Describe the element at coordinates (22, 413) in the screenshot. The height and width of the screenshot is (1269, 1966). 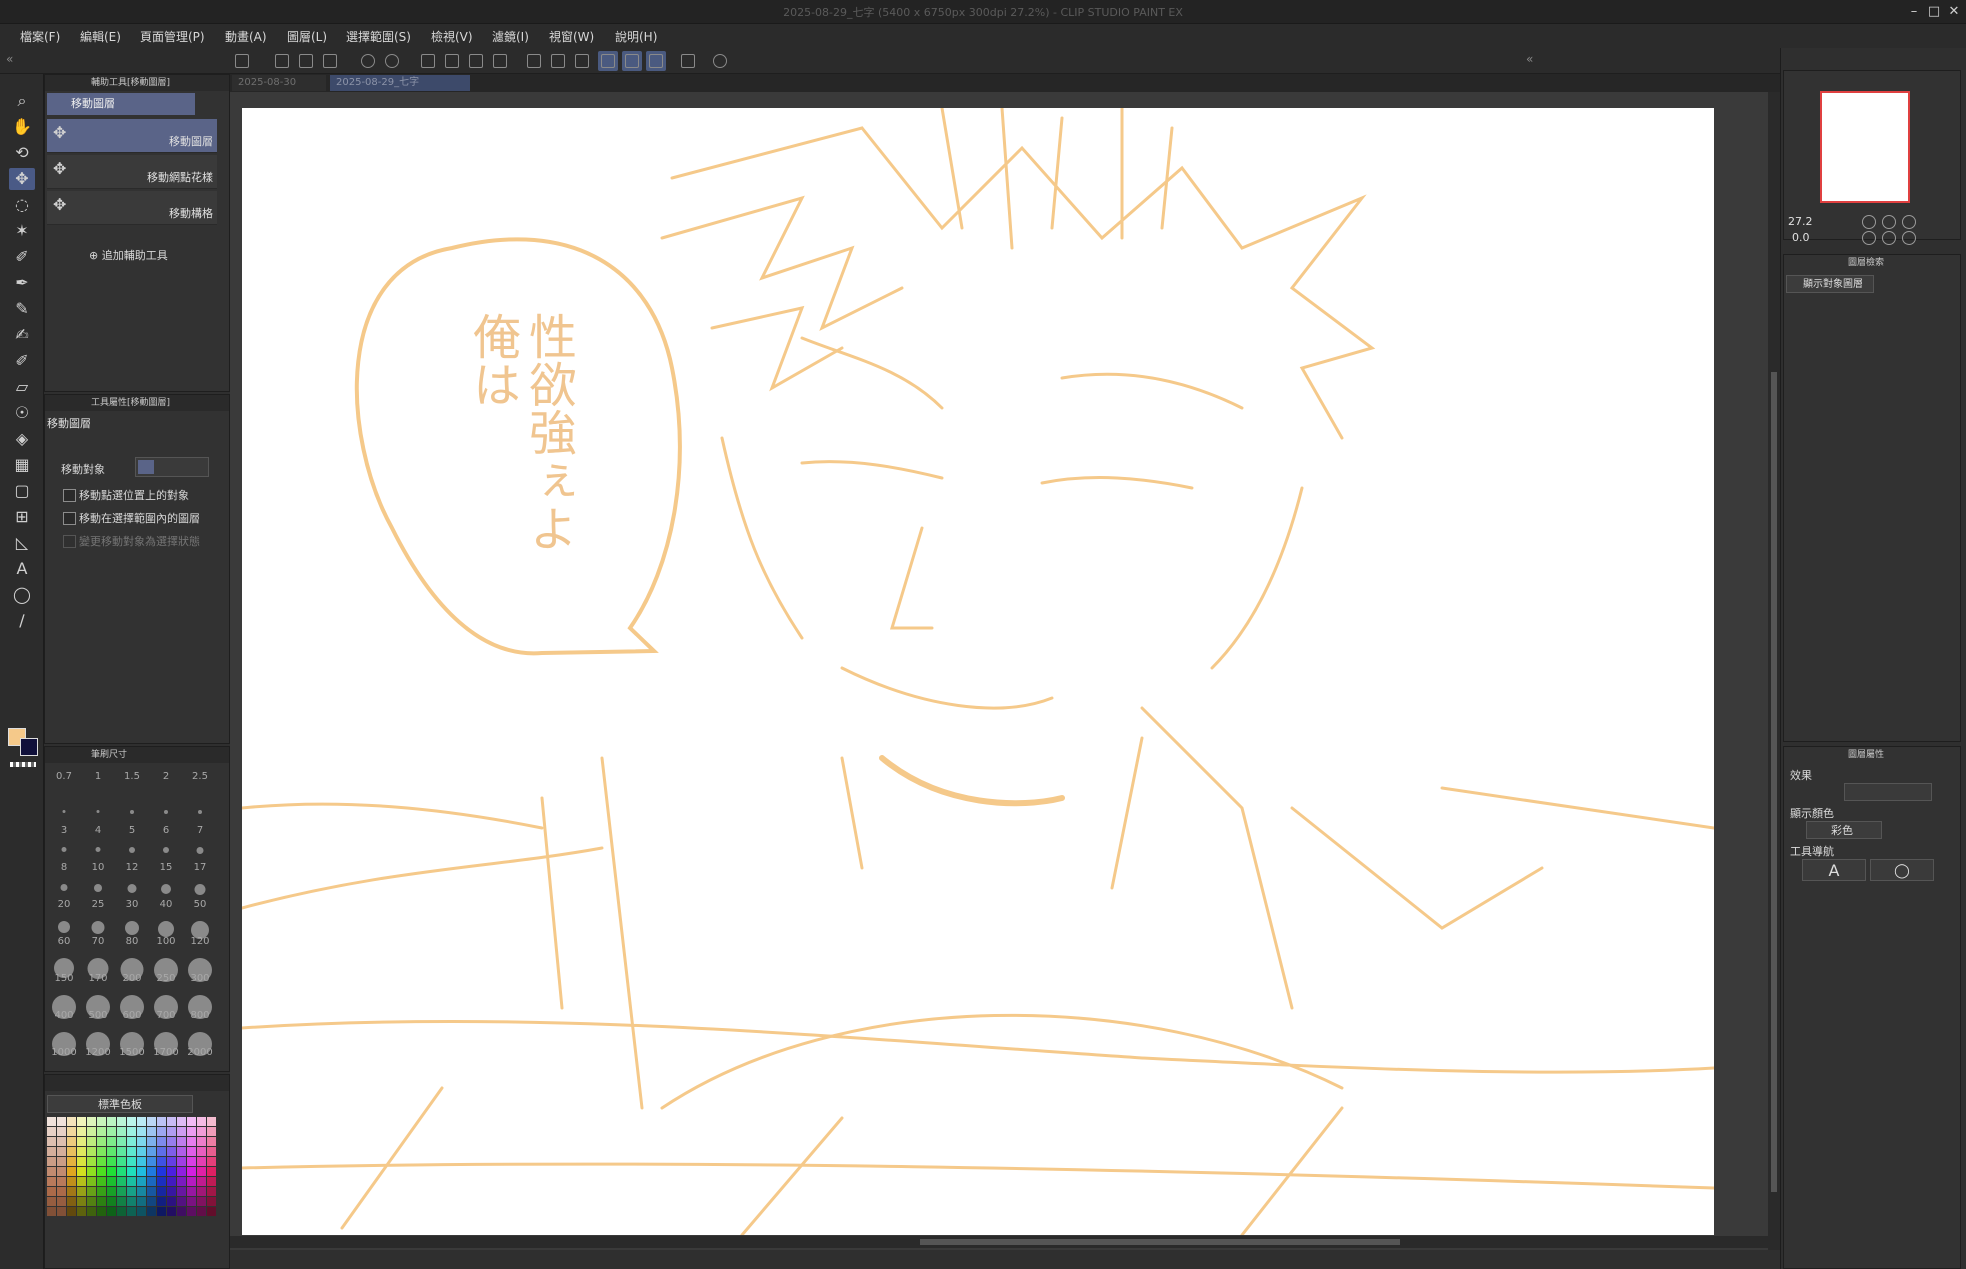
I see `blend-tool-icon: ☉` at that location.